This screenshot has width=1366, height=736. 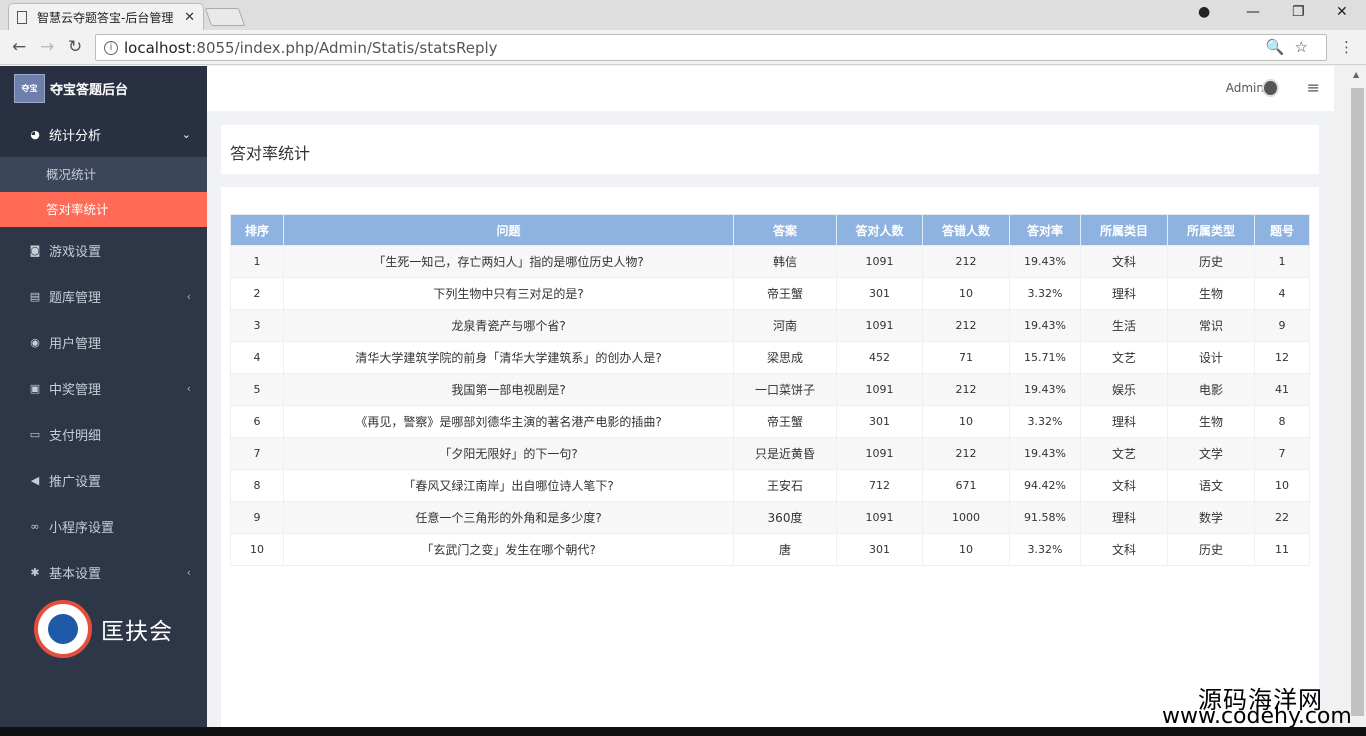 What do you see at coordinates (1356, 74) in the screenshot?
I see `scroll-up-icon: ▲` at bounding box center [1356, 74].